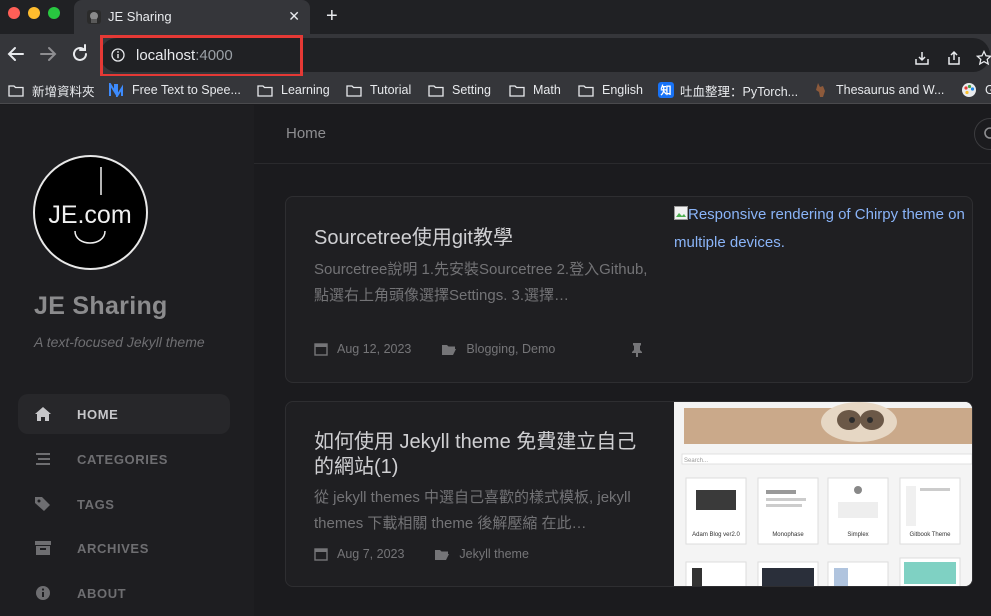  I want to click on post-title: Sourcetree使用git教學, so click(484, 238).